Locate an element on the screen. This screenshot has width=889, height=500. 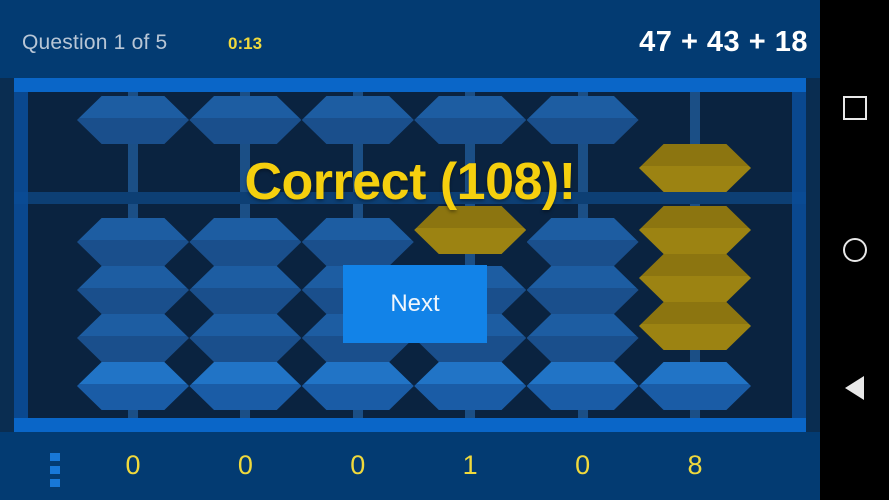
android-navigation-bar is located at coordinates (854, 250).